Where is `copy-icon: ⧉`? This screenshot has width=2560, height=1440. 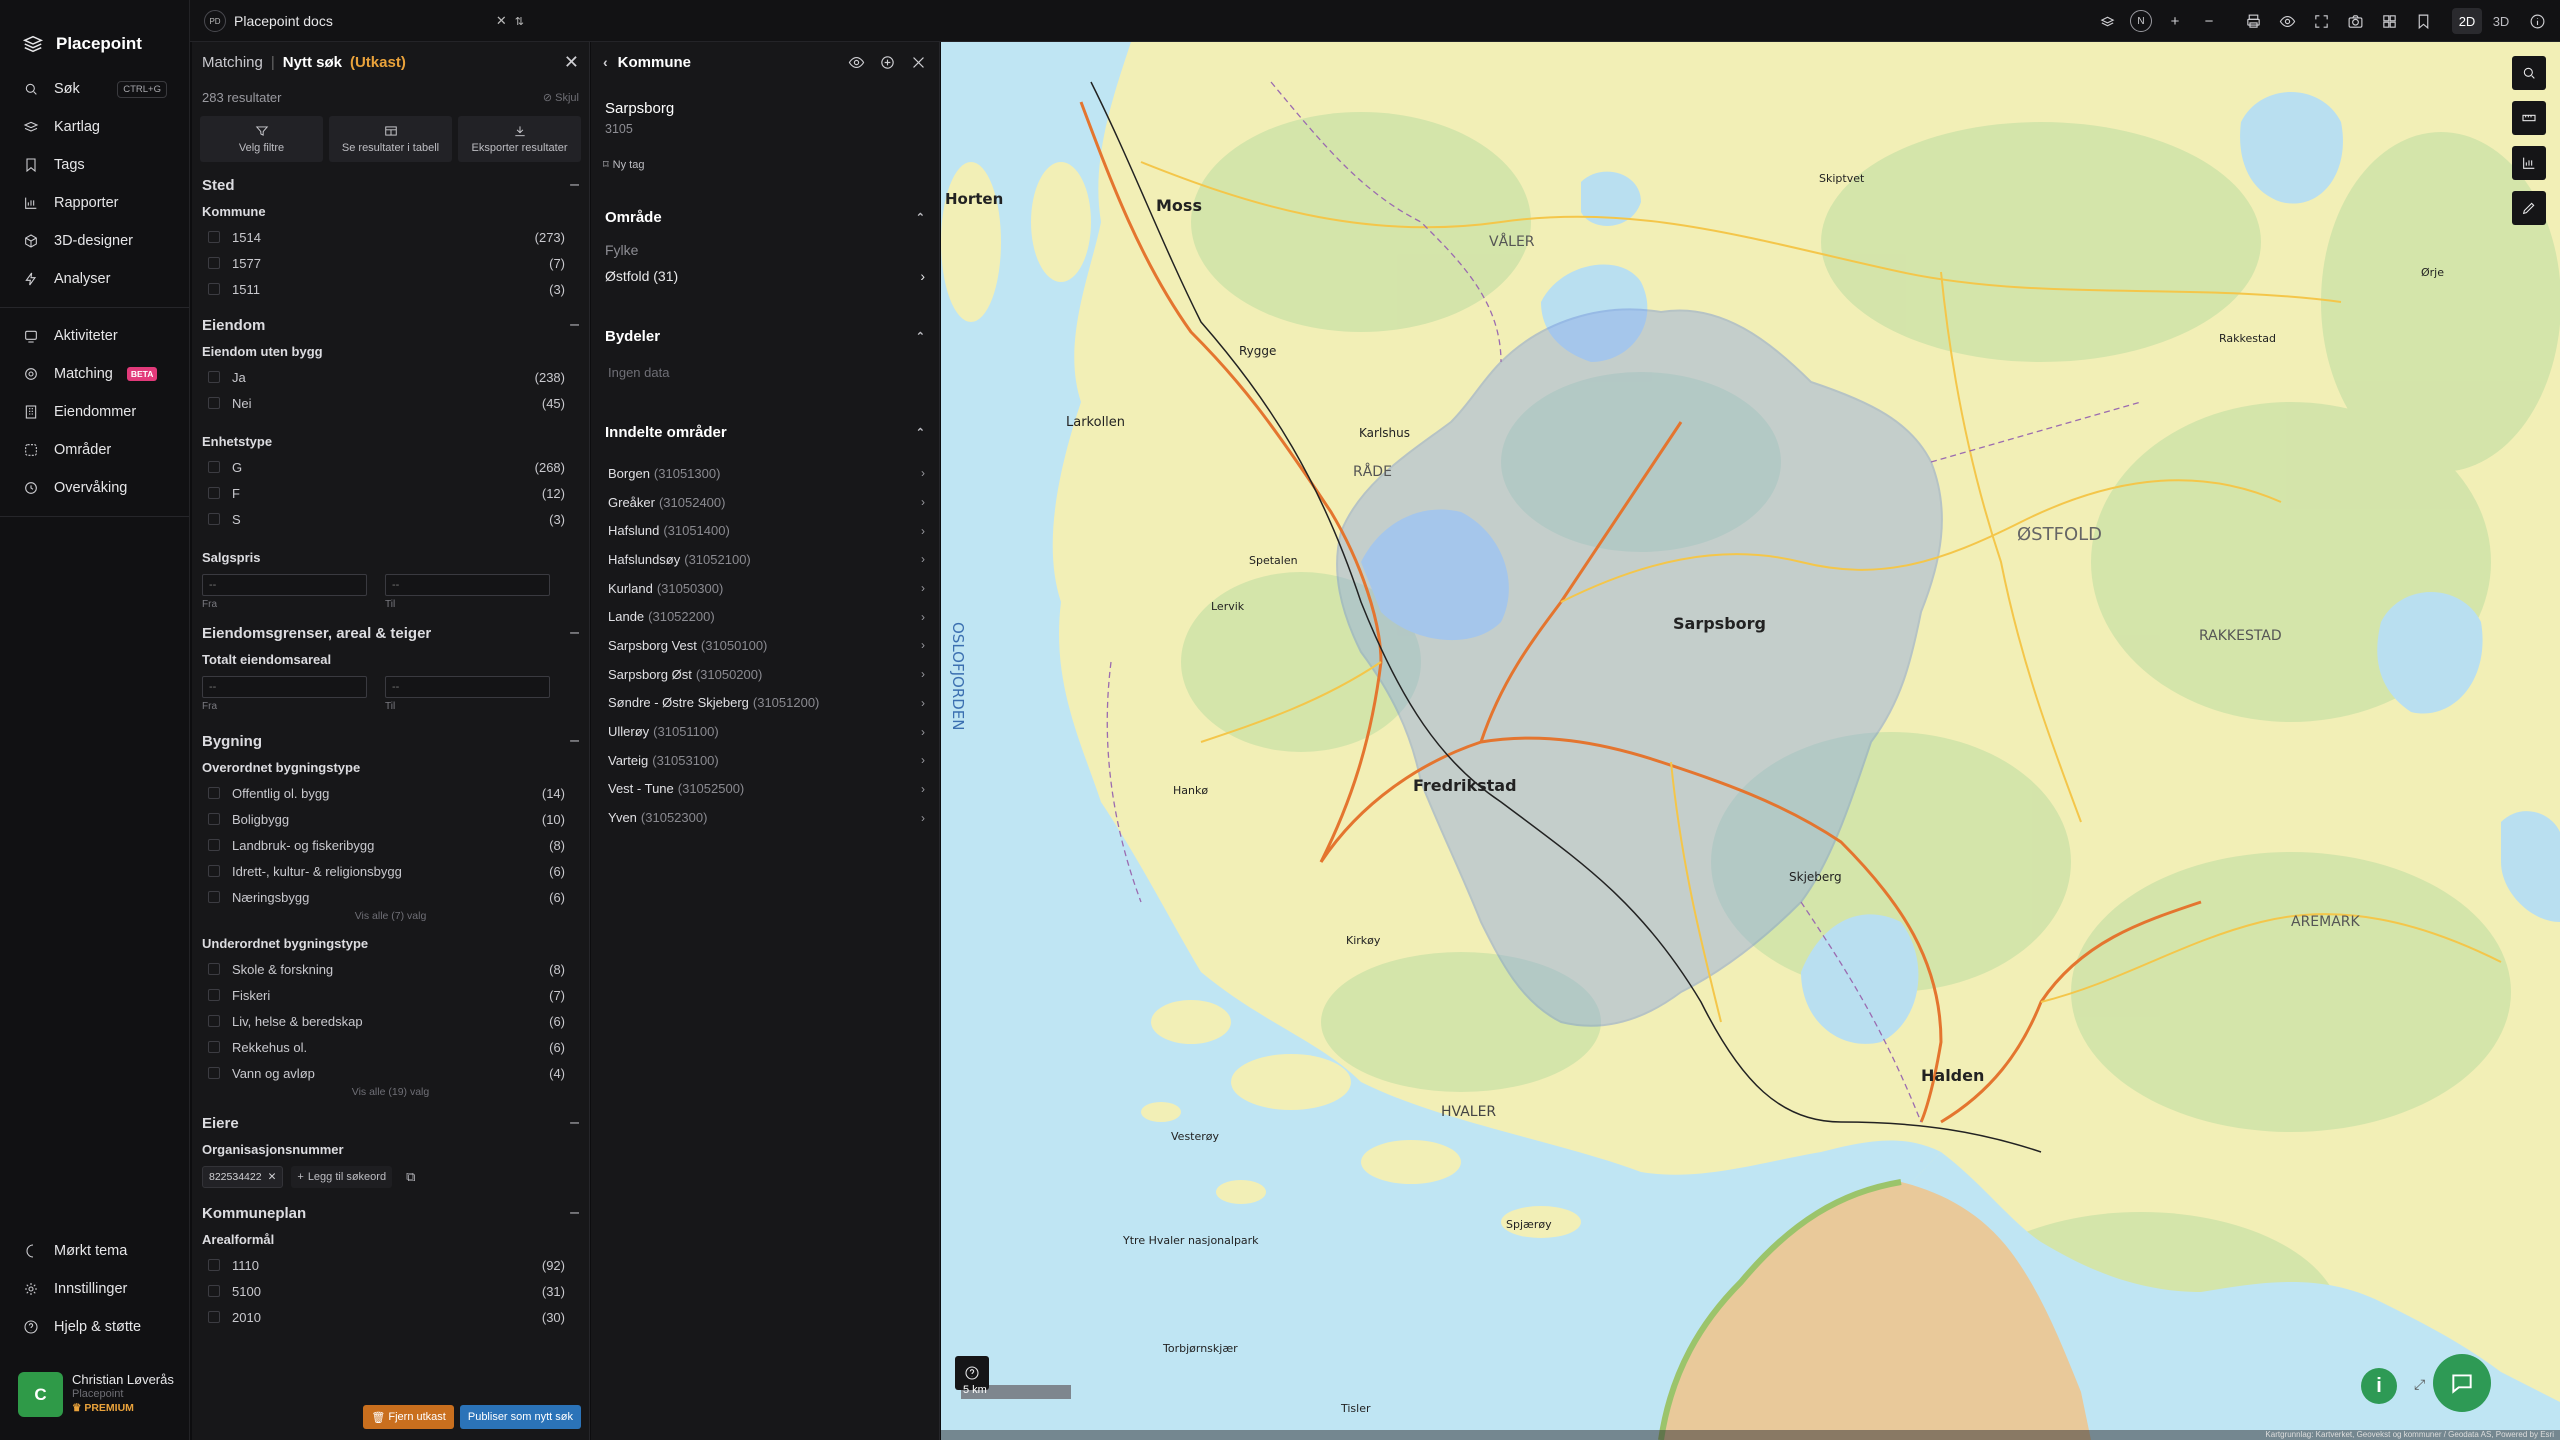
copy-icon: ⧉ is located at coordinates (410, 1177).